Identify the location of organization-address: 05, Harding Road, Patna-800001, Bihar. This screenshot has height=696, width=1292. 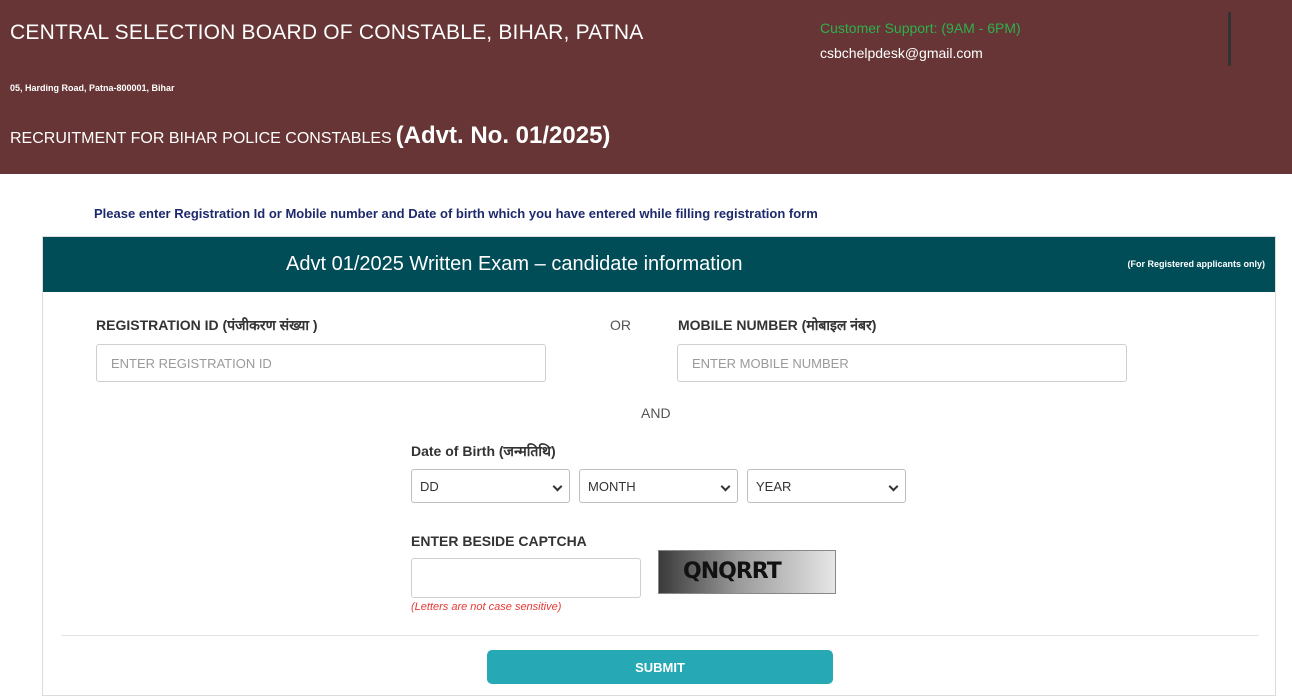
(92, 88).